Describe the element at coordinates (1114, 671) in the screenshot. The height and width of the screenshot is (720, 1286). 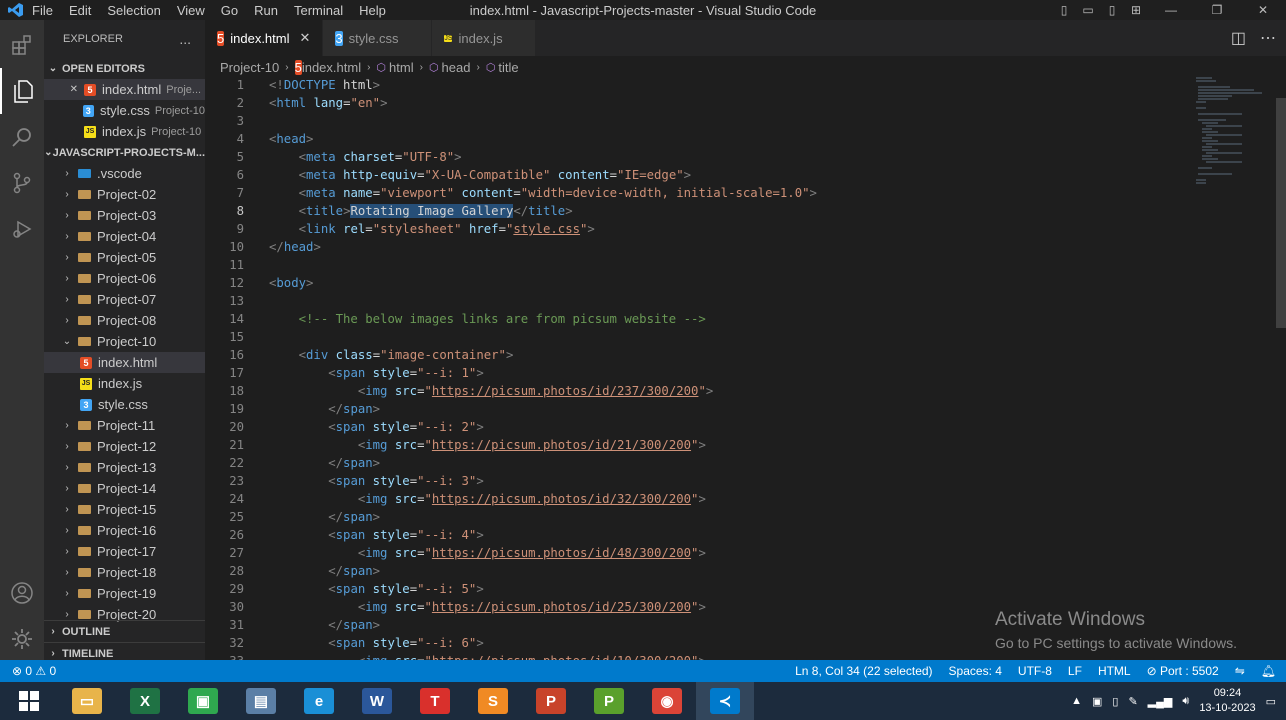
I see `language-mode: HTML` at that location.